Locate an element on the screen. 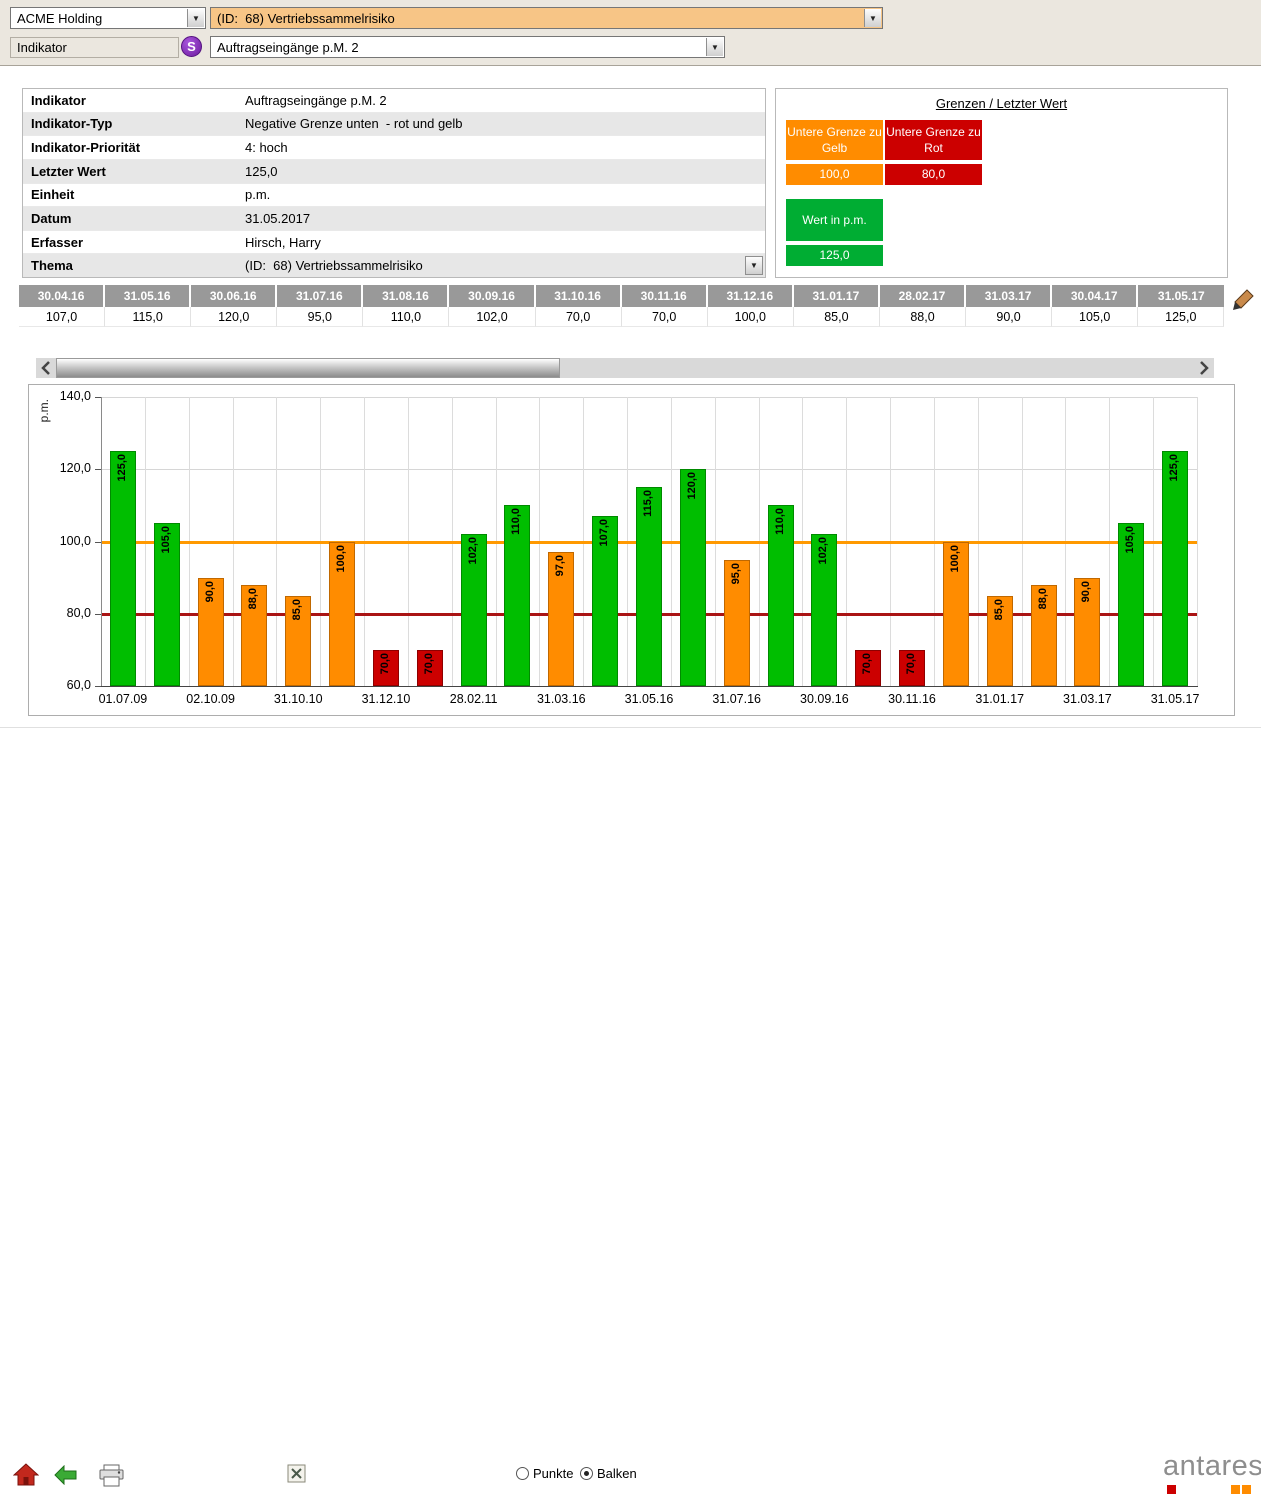 This screenshot has height=1494, width=1261. x-axis-tick-label: 01.07.09 is located at coordinates (123, 699).